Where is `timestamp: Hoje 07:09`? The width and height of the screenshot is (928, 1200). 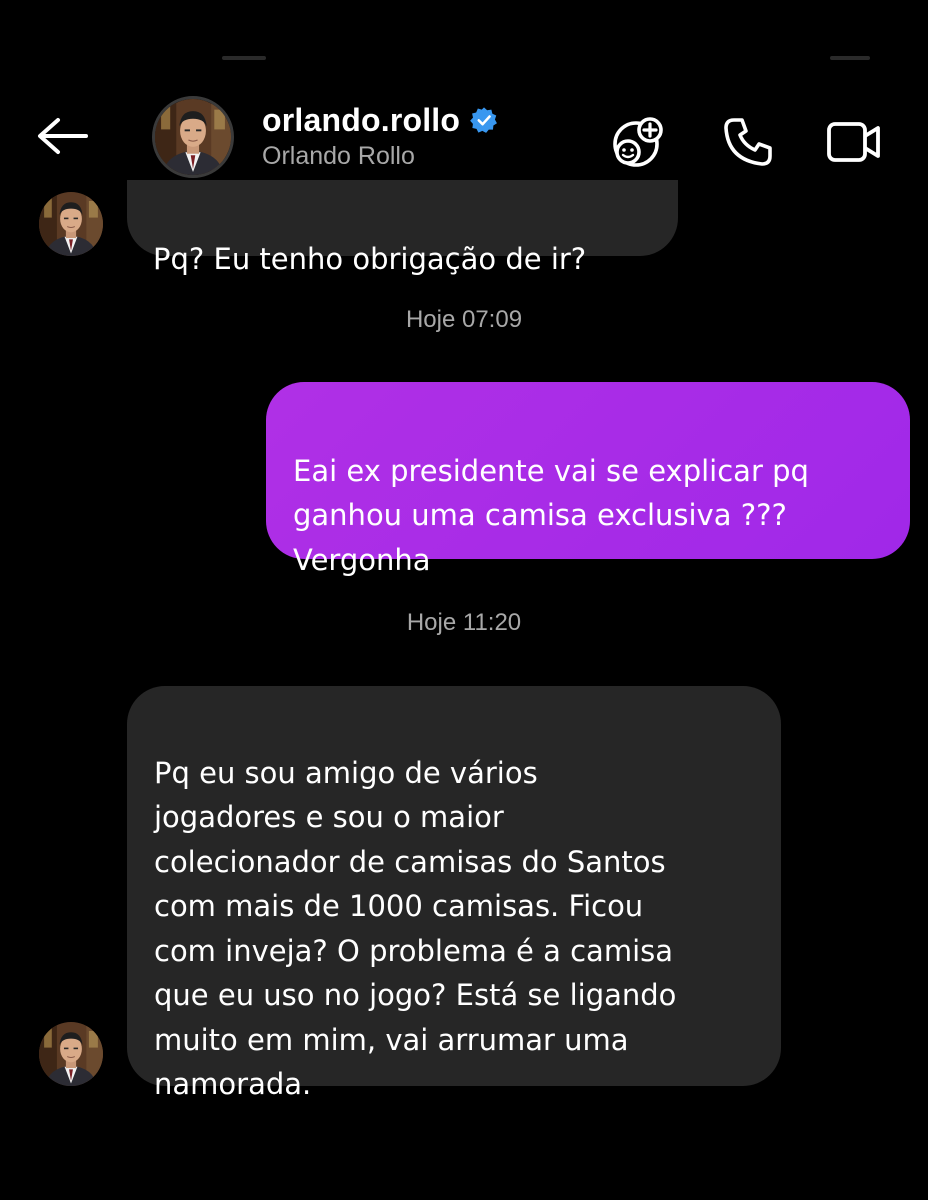
timestamp: Hoje 07:09 is located at coordinates (464, 319).